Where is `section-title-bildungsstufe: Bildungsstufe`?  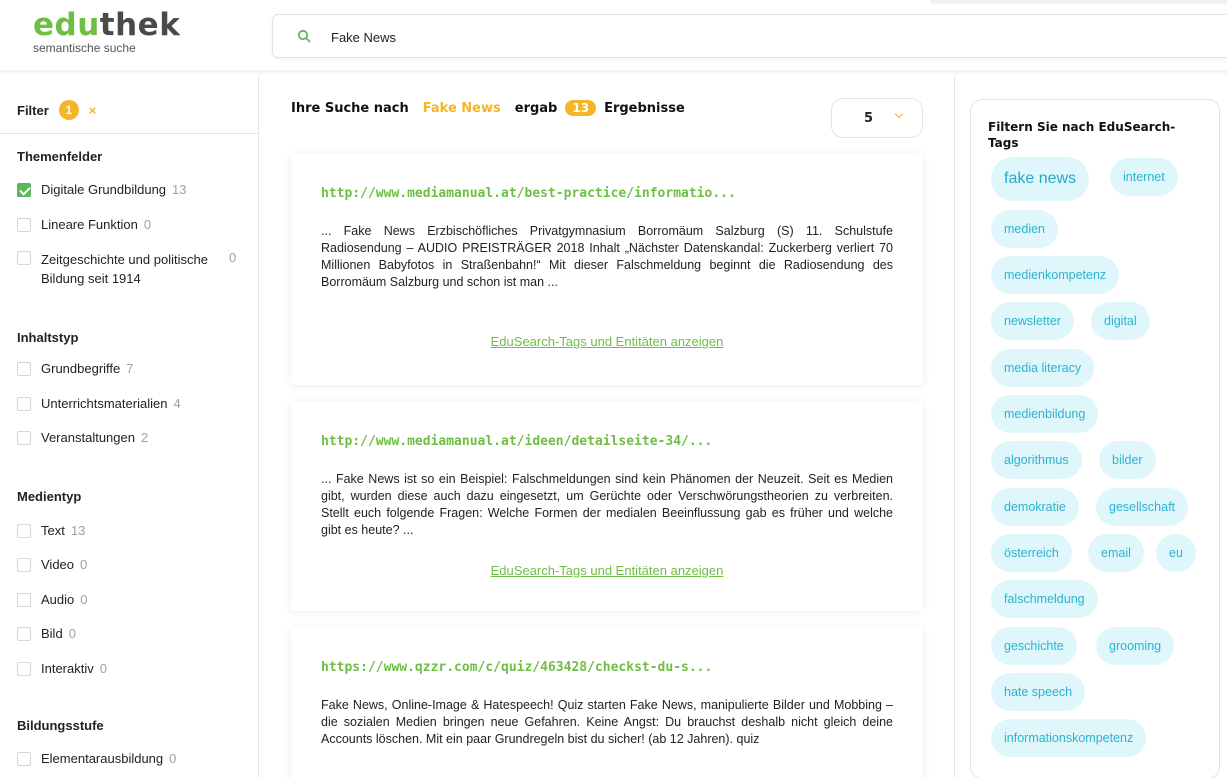
section-title-bildungsstufe: Bildungsstufe is located at coordinates (60, 725).